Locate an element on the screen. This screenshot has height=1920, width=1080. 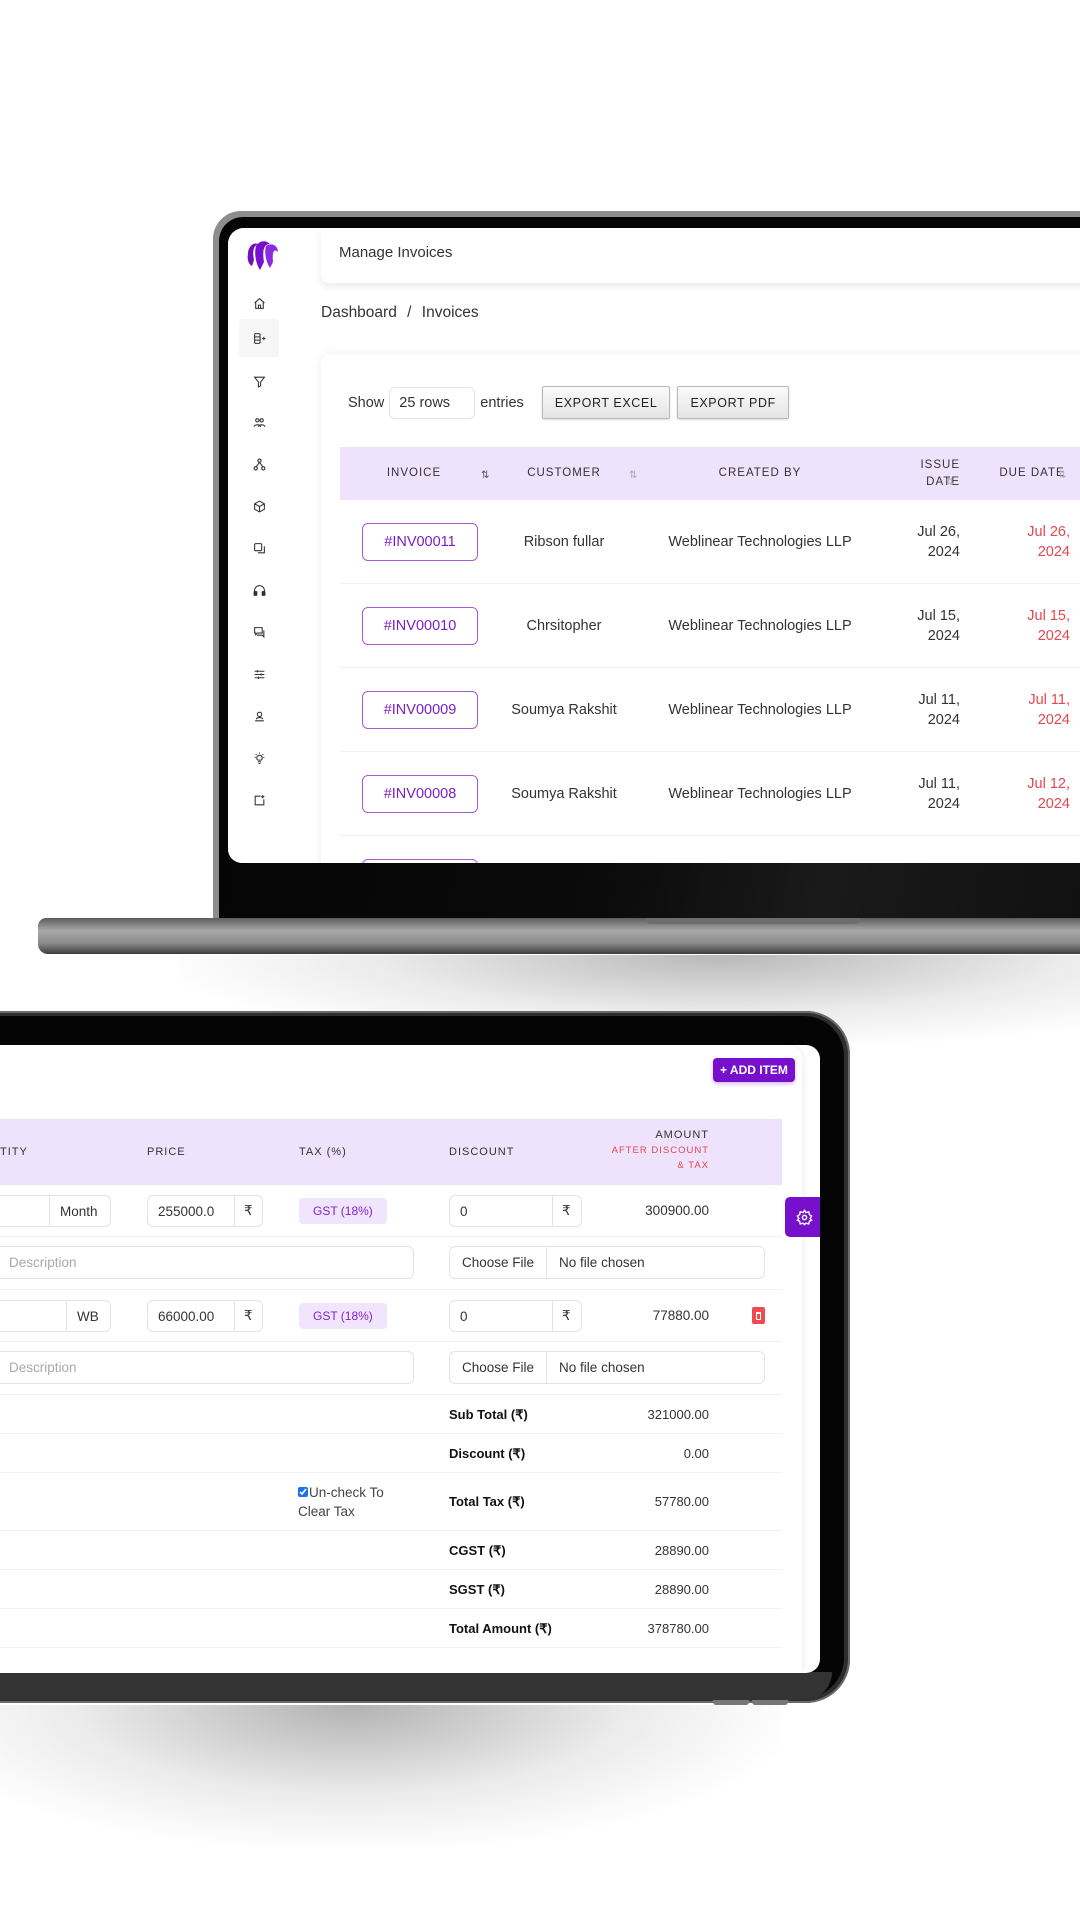
sidebar-item-settings is located at coordinates (259, 674).